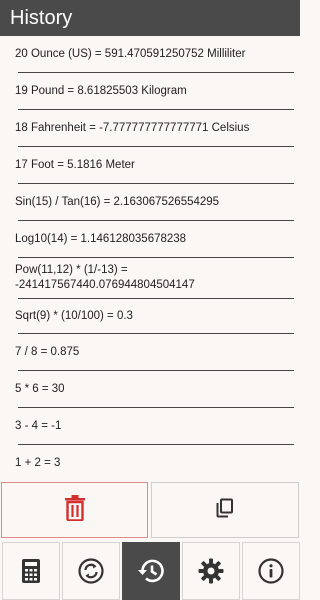 The width and height of the screenshot is (320, 600). I want to click on history-item-text: 5 * 6 = 30, so click(40, 388).